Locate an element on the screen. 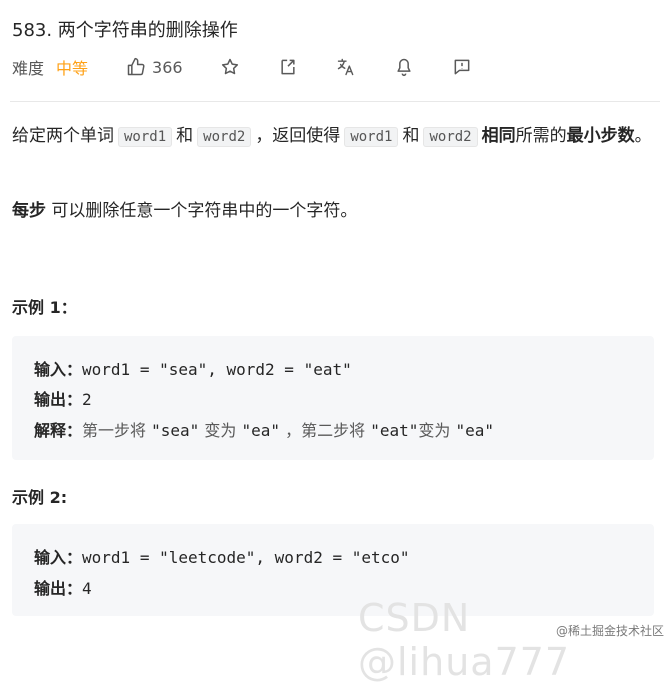  example1-heading: 示例 1： is located at coordinates (44, 307).